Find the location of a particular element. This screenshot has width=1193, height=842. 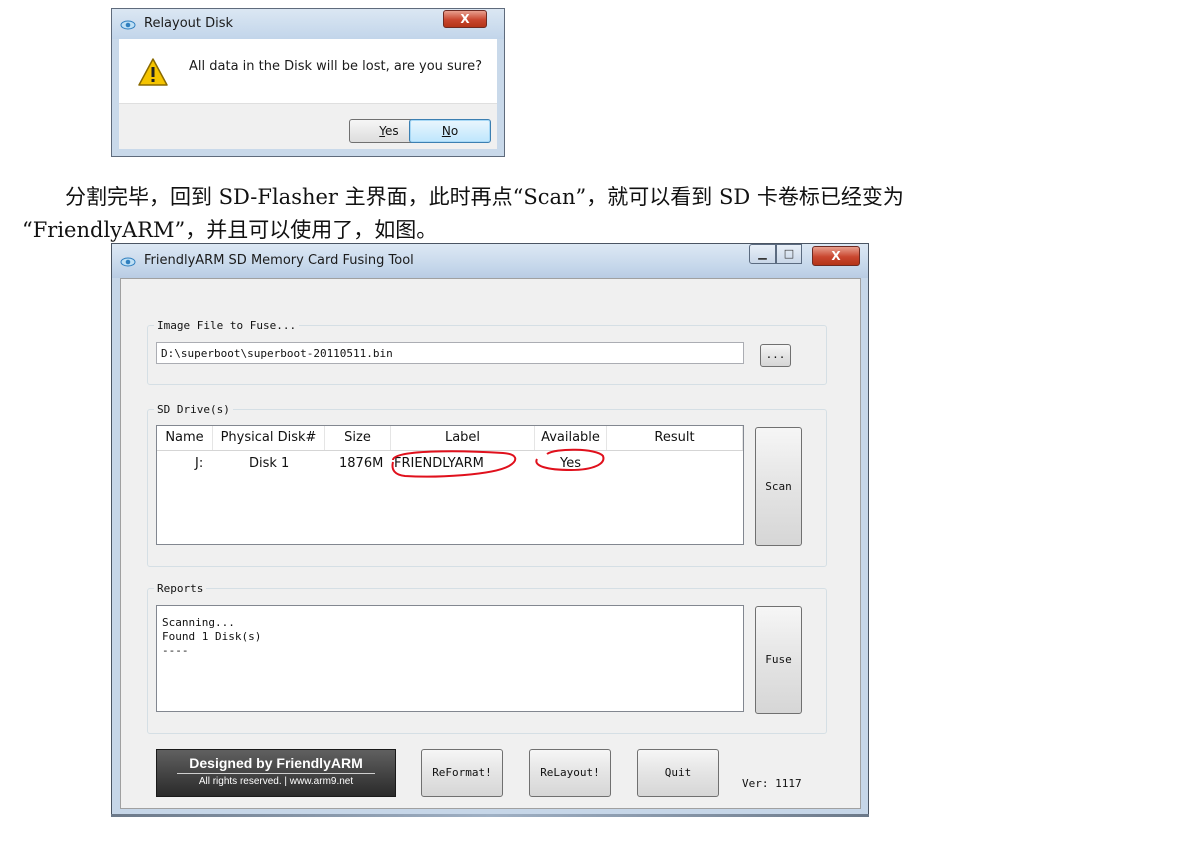

minimize-button: ▁ is located at coordinates (762, 254).